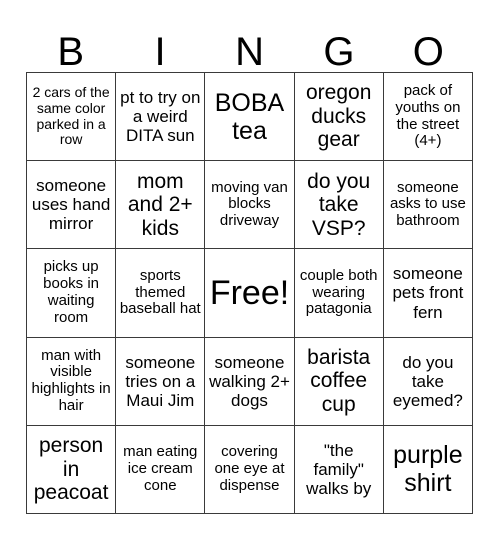 The width and height of the screenshot is (500, 544). I want to click on bingo-cell: man with visible highlights in hair, so click(72, 381).